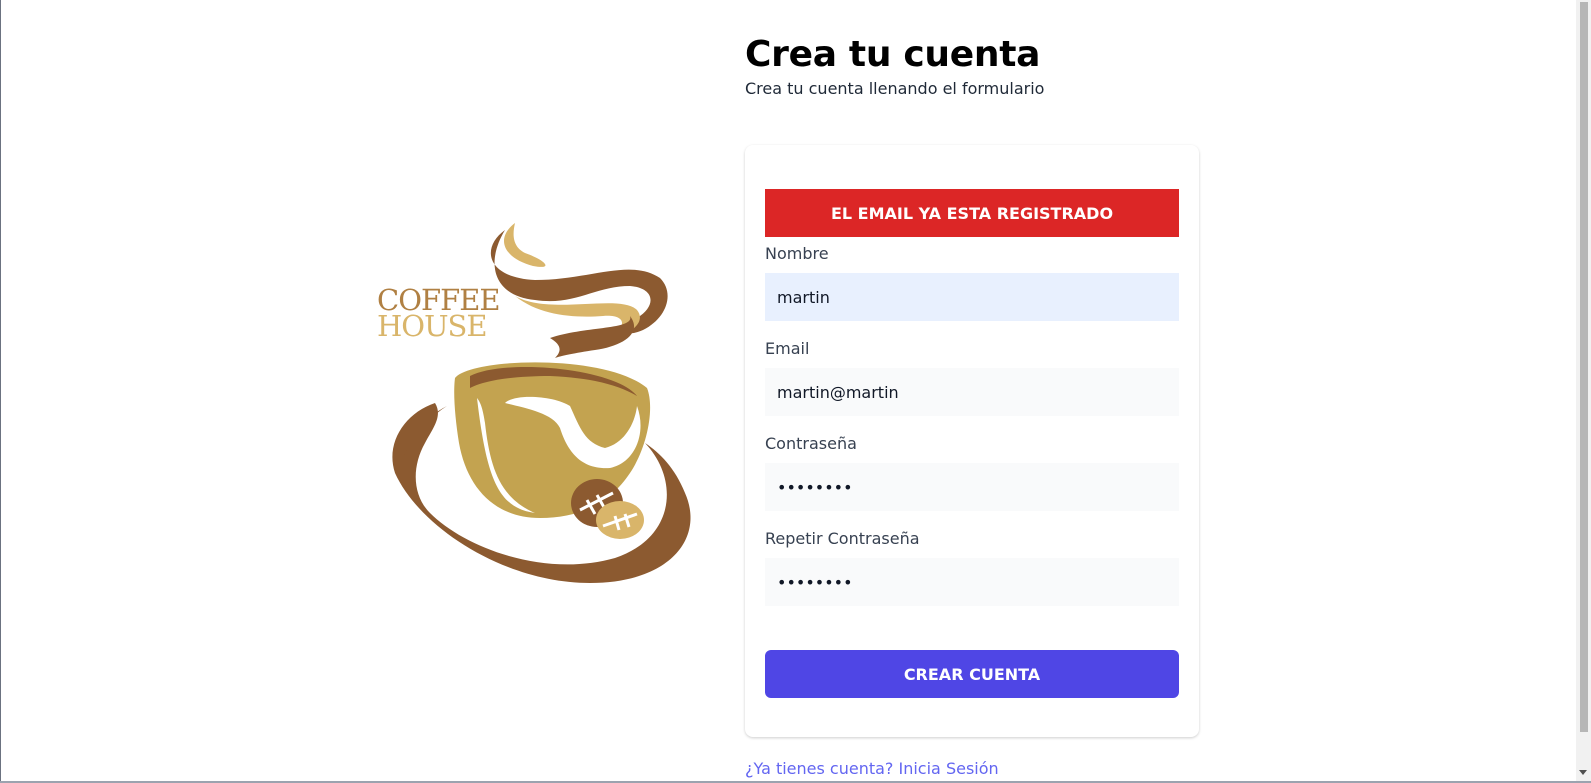  I want to click on error-alert: EL EMAIL YA ESTA REGISTRADO, so click(972, 213).